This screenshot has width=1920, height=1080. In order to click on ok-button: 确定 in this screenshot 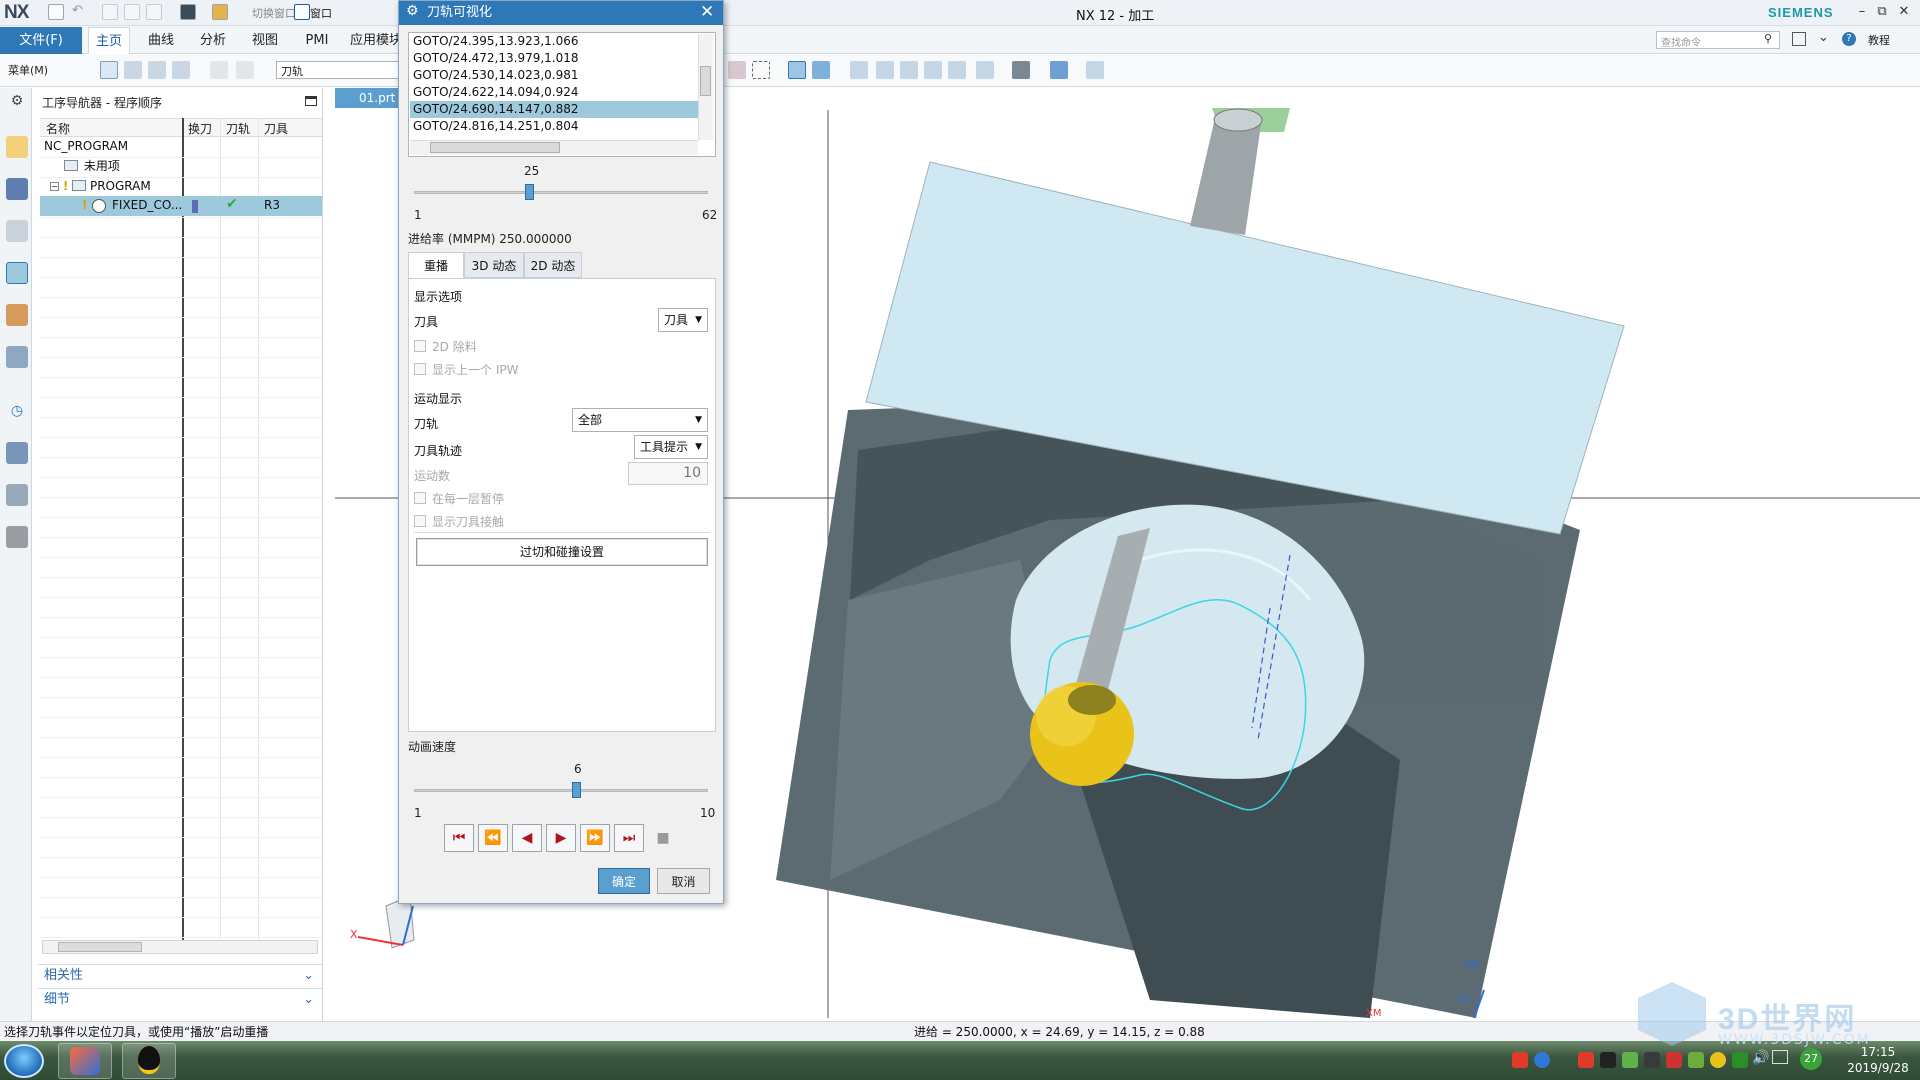, I will do `click(624, 881)`.